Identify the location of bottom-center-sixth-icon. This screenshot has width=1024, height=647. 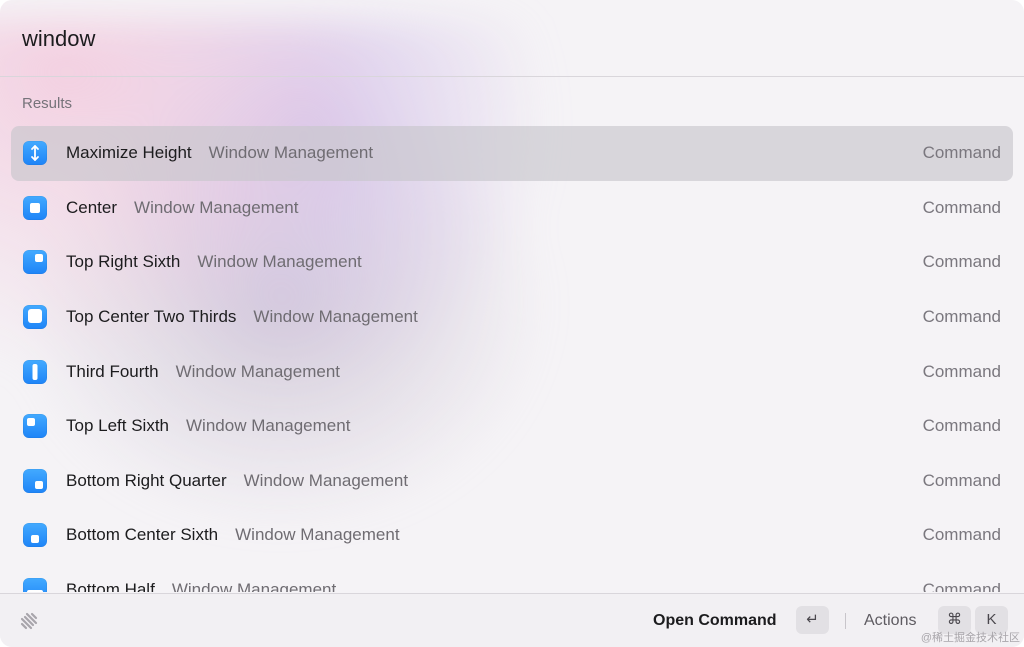
(35, 535).